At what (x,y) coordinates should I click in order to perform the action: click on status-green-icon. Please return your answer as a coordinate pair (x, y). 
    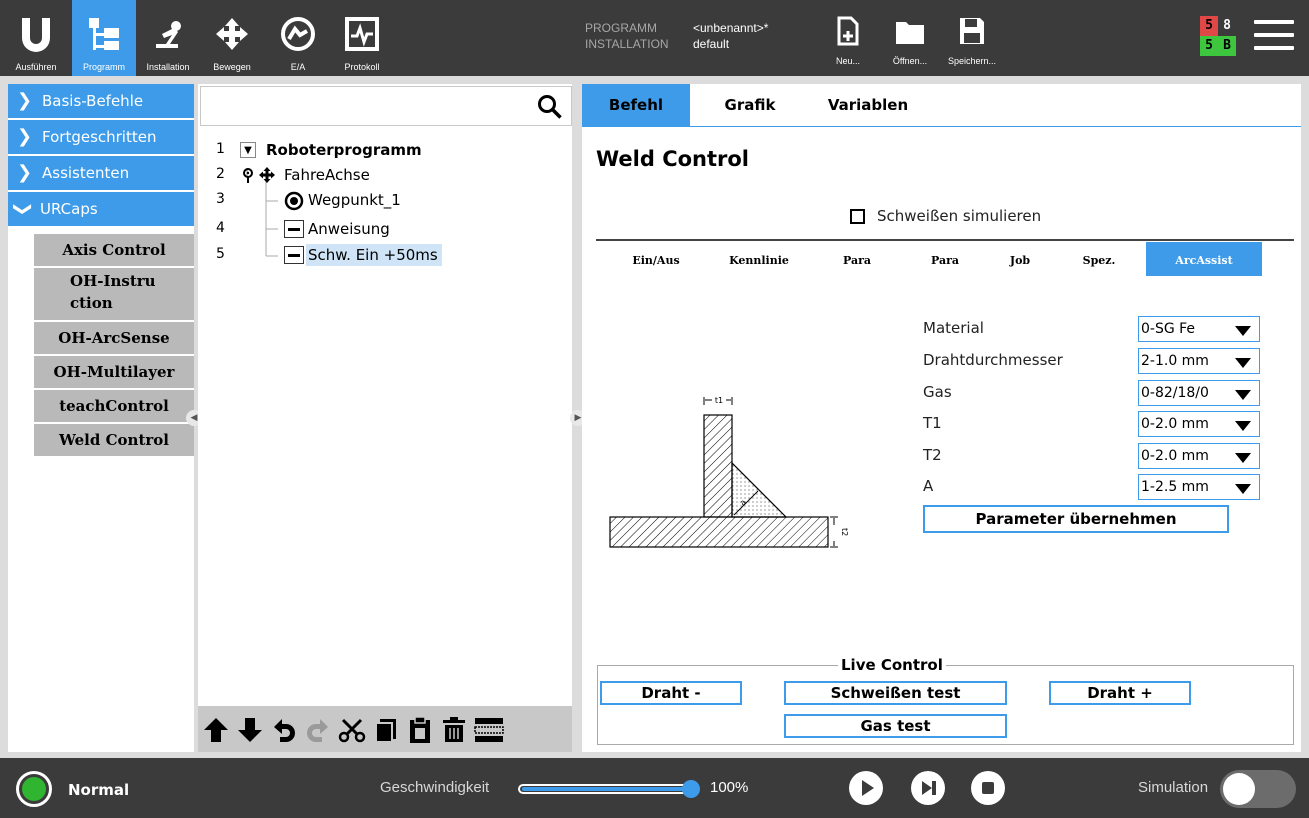
    Looking at the image, I should click on (34, 789).